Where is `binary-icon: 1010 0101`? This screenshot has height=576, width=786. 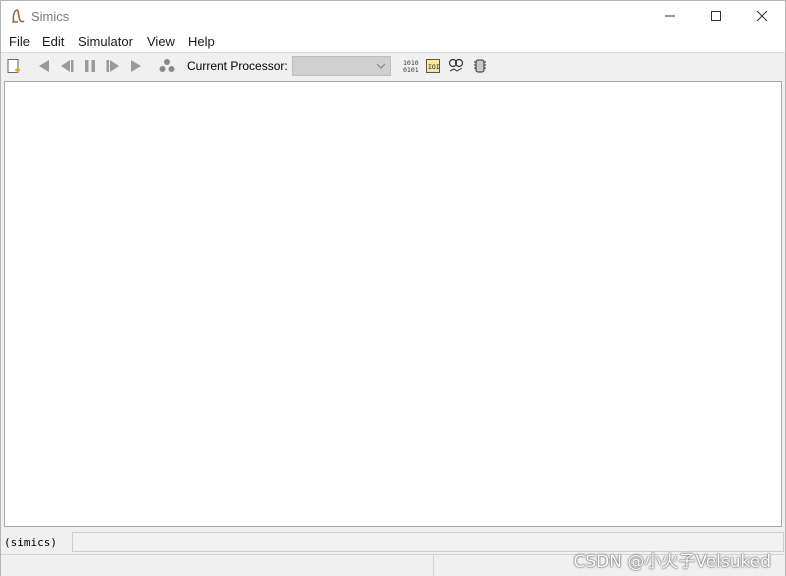
binary-icon: 1010 0101 is located at coordinates (411, 66).